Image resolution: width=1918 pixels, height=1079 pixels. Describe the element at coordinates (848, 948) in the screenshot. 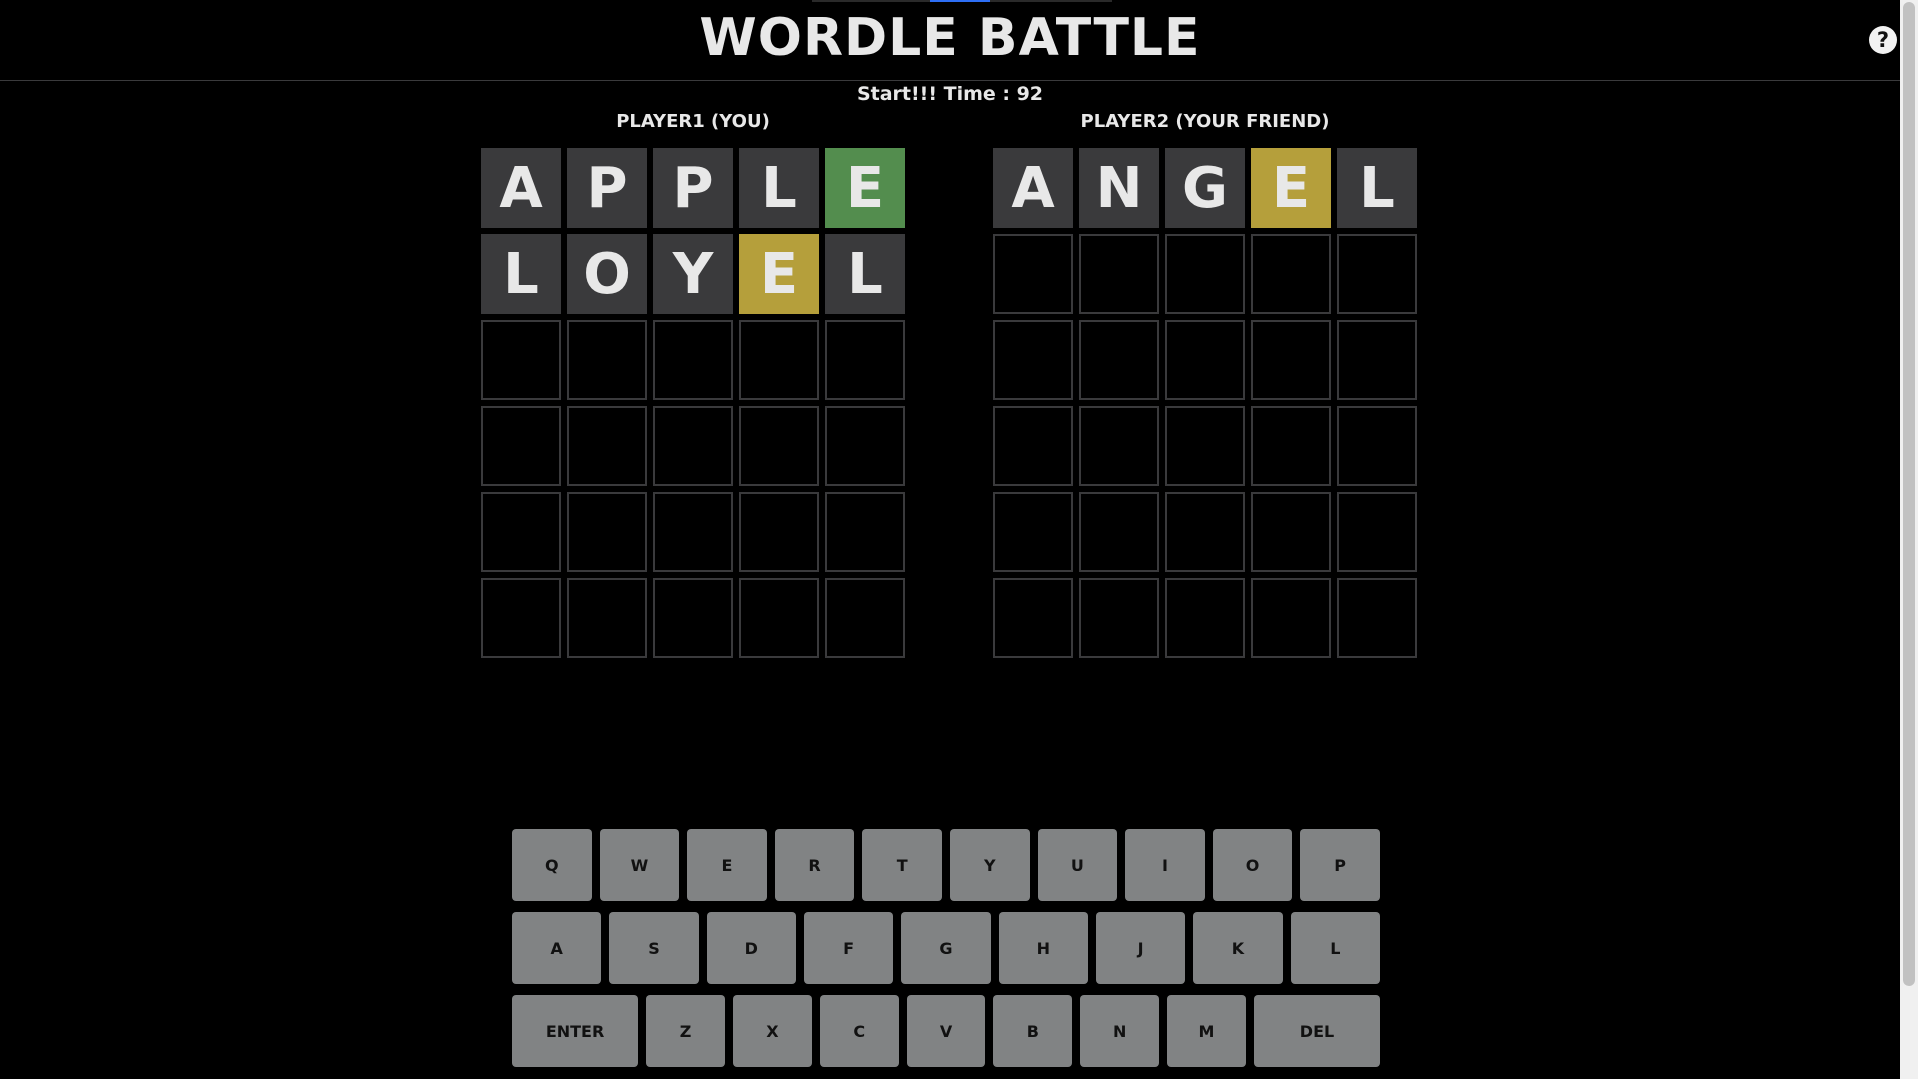

I see `key-f: F` at that location.